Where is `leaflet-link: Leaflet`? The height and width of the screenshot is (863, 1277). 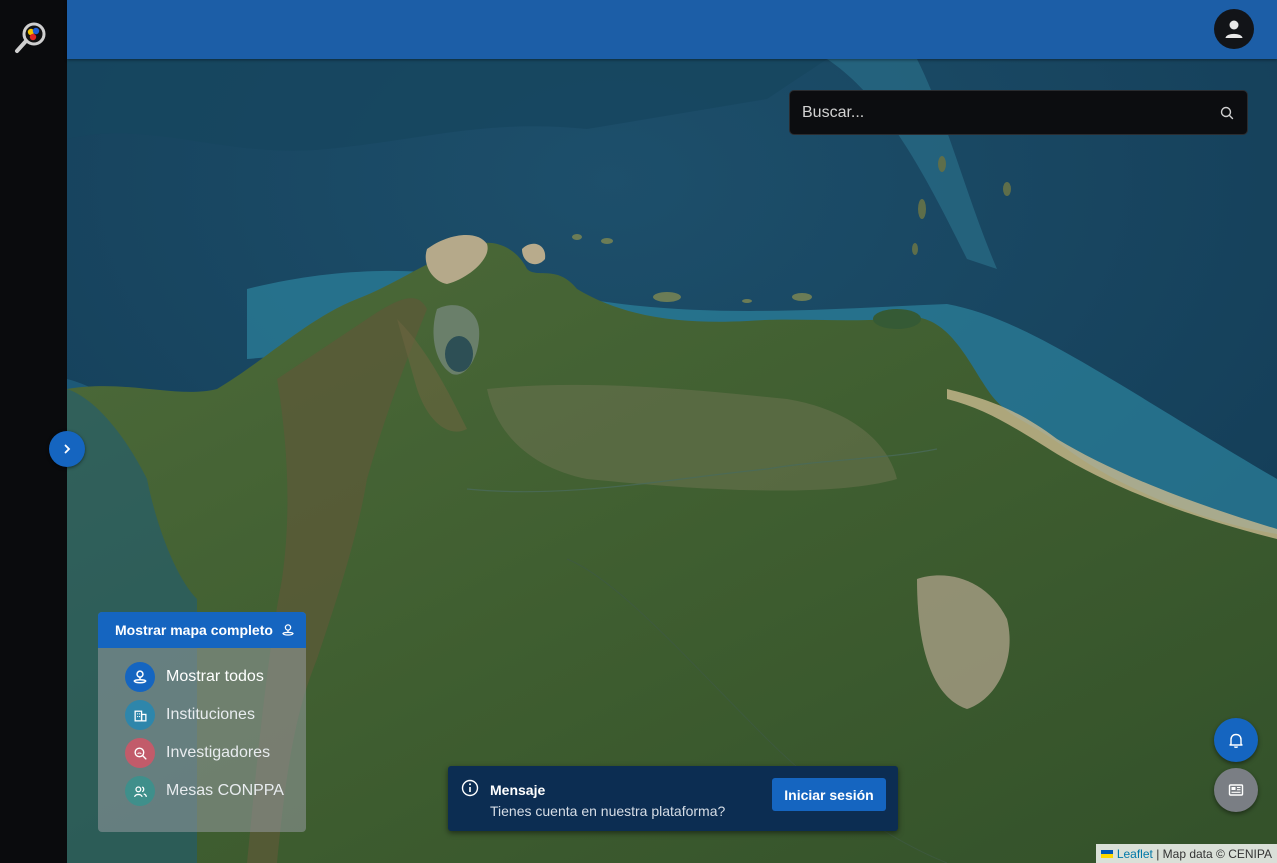 leaflet-link: Leaflet is located at coordinates (1135, 854).